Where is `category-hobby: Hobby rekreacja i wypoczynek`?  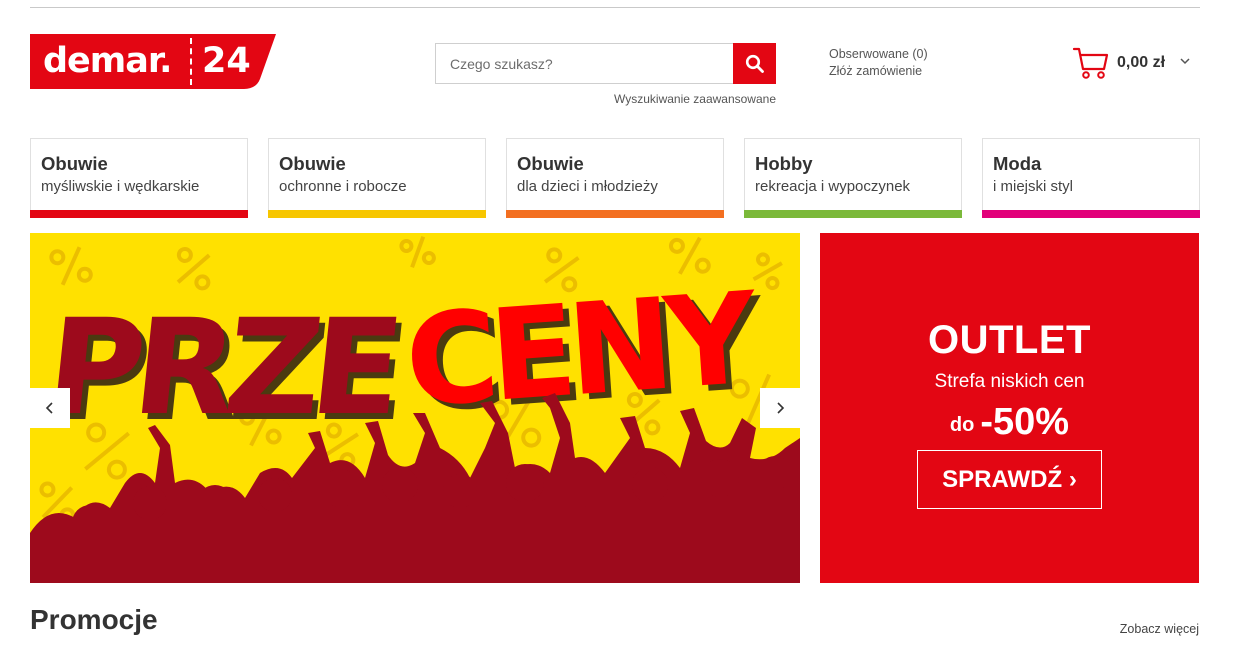
category-hobby: Hobby rekreacja i wypoczynek is located at coordinates (853, 178).